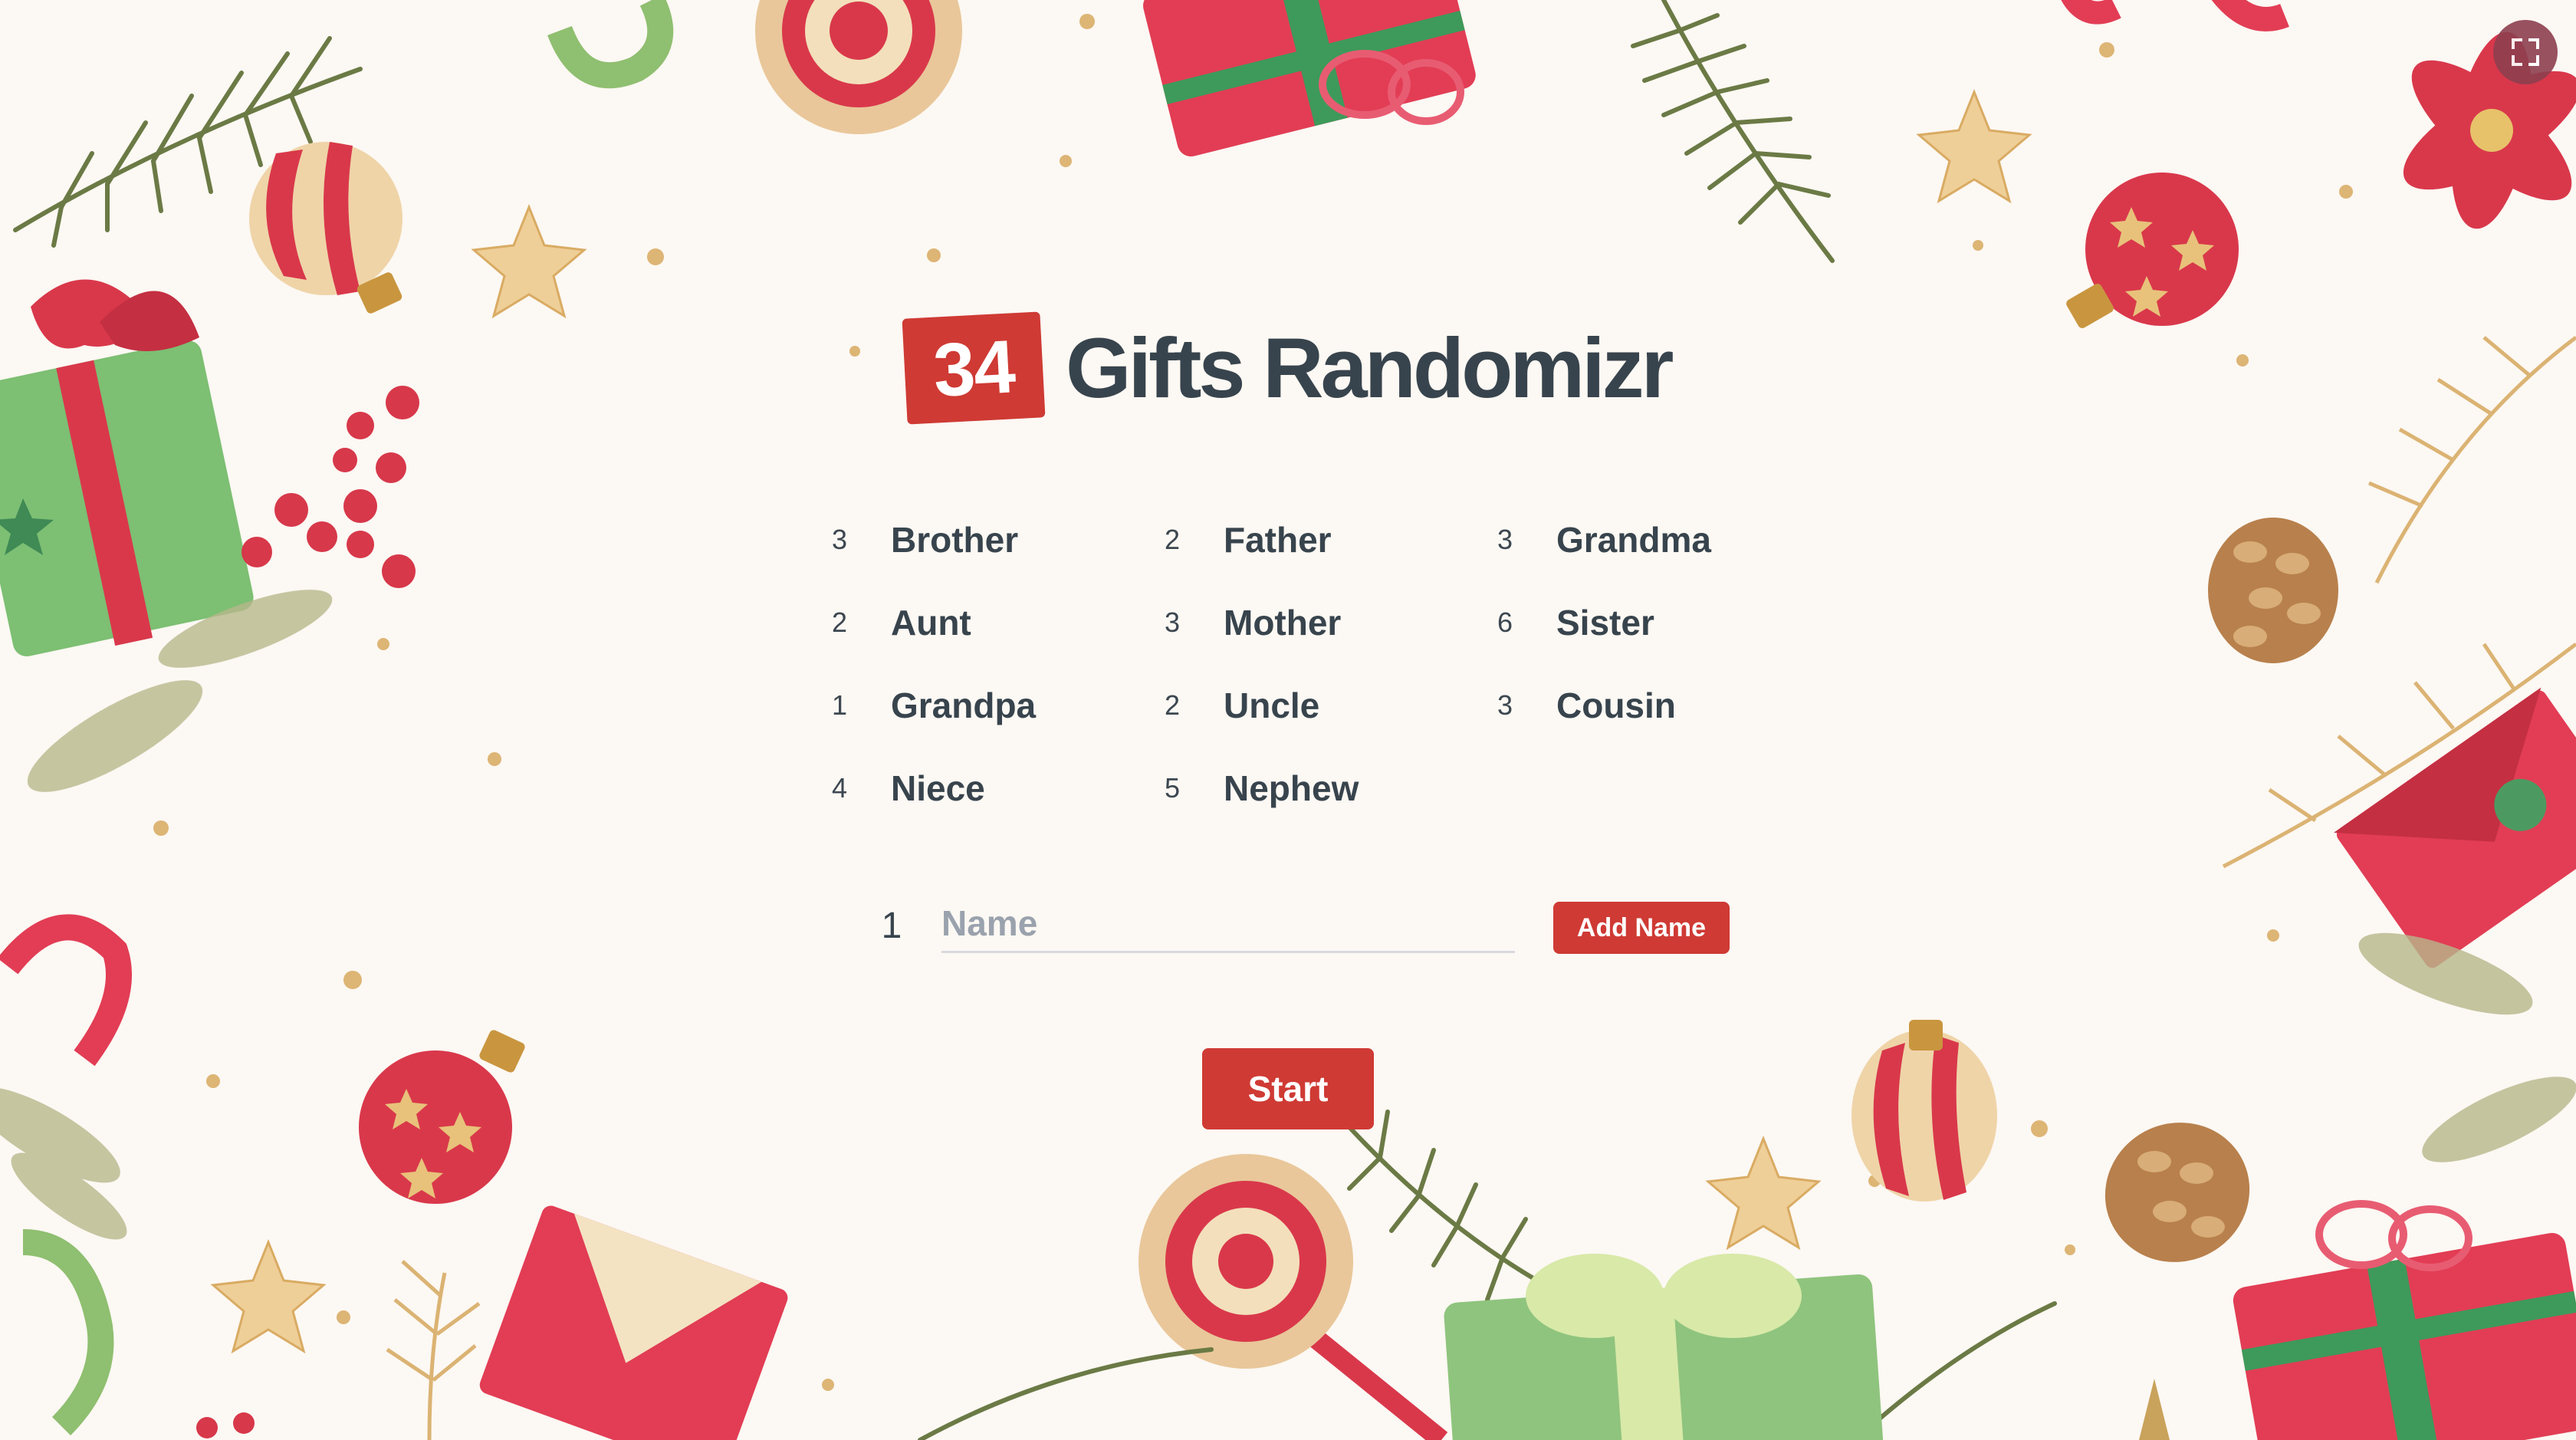 Image resolution: width=2576 pixels, height=1440 pixels. What do you see at coordinates (938, 788) in the screenshot?
I see `name-label: Niece` at bounding box center [938, 788].